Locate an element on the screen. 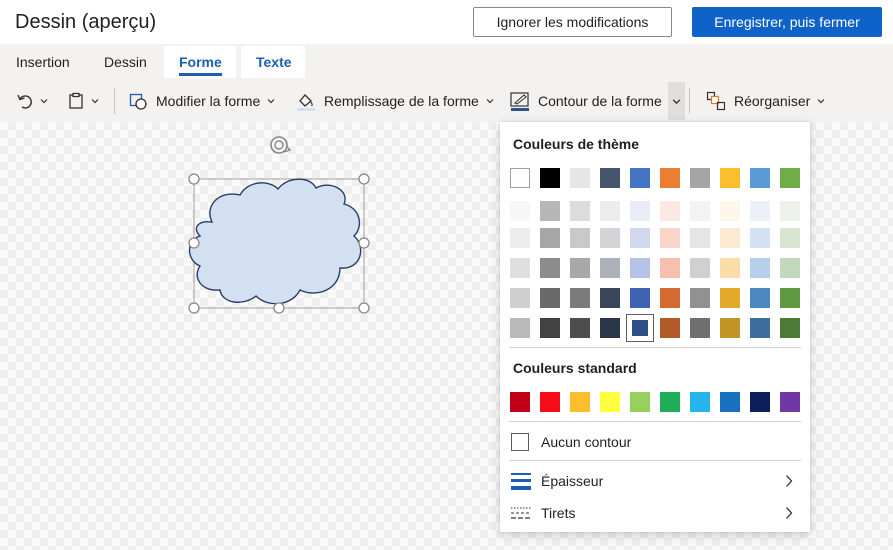 The height and width of the screenshot is (550, 893). ignore-changes-button: Ignorer les modifications is located at coordinates (572, 22).